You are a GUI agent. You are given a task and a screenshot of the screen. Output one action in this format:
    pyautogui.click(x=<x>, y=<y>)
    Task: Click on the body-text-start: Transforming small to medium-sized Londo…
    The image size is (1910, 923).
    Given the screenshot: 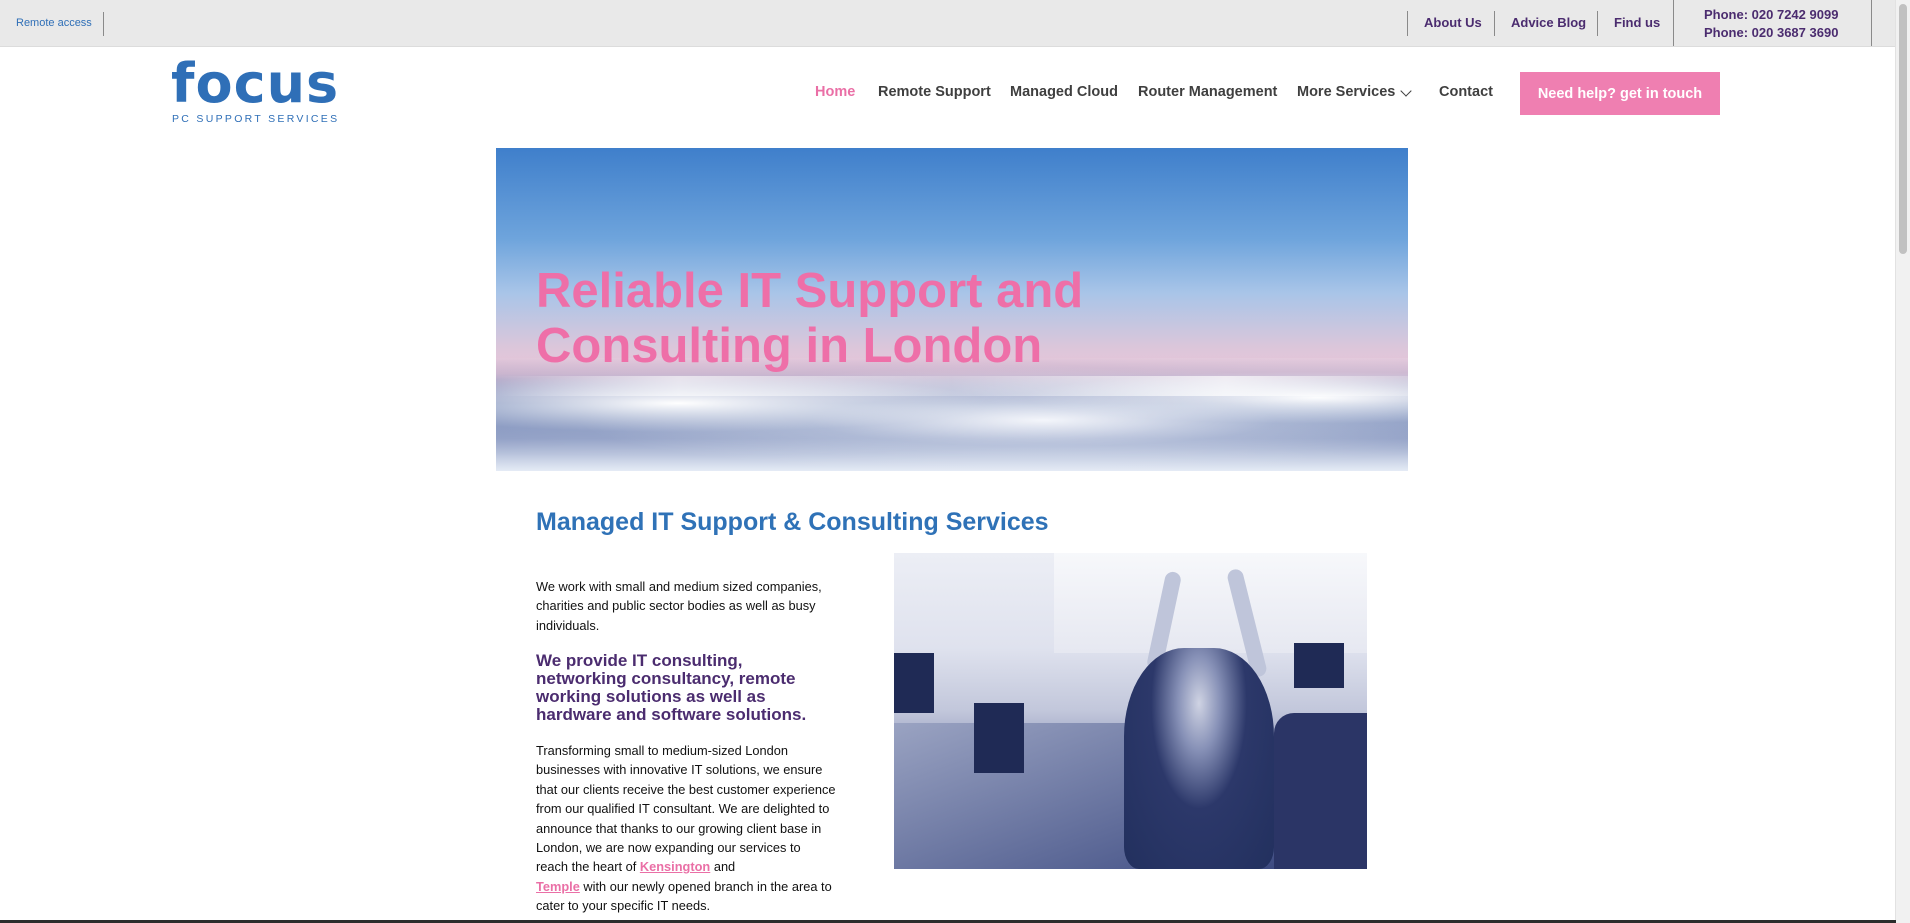 What is the action you would take?
    pyautogui.click(x=686, y=809)
    